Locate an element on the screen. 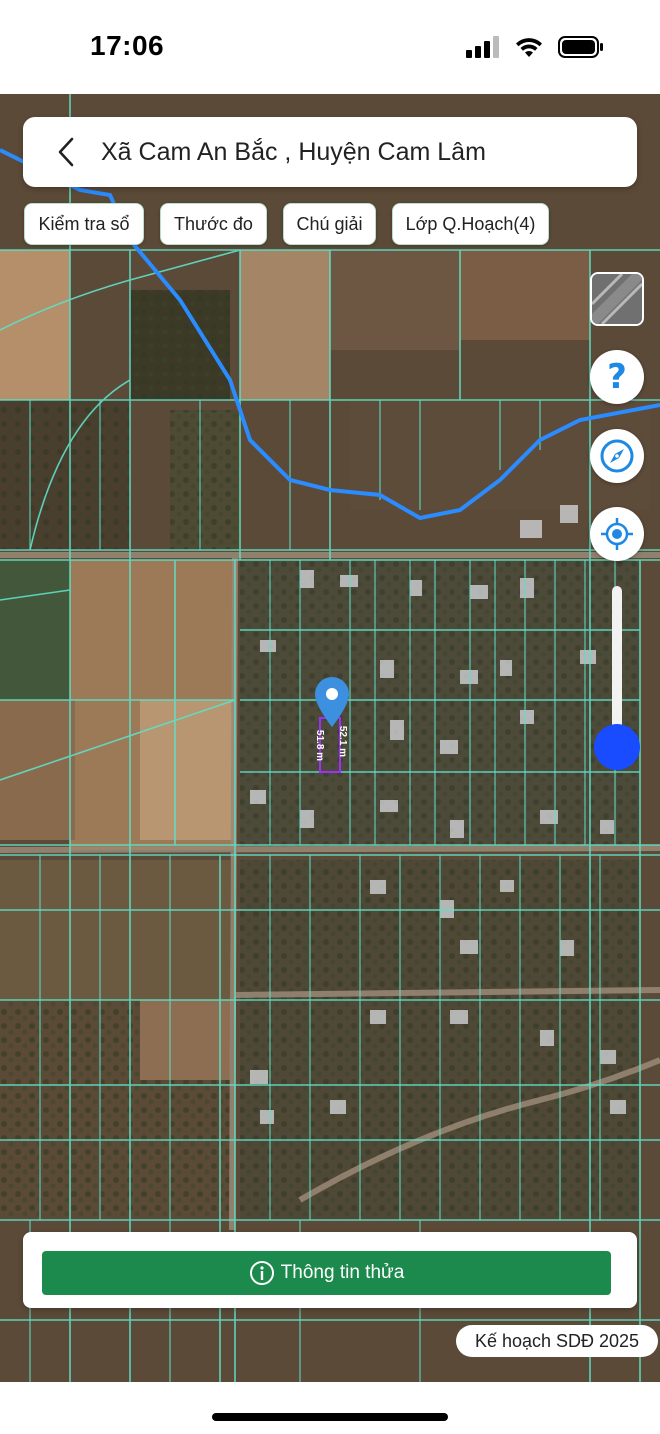 Image resolution: width=660 pixels, height=1434 pixels. compass-icon is located at coordinates (617, 456).